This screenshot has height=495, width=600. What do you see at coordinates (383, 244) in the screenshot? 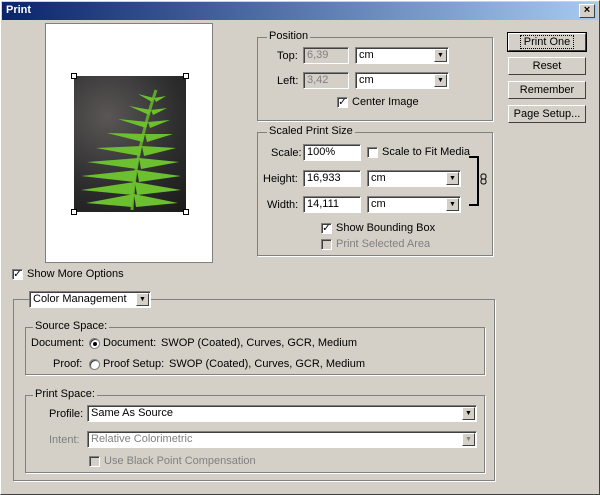
I see `print-selected-area-label: Print Selected Area` at bounding box center [383, 244].